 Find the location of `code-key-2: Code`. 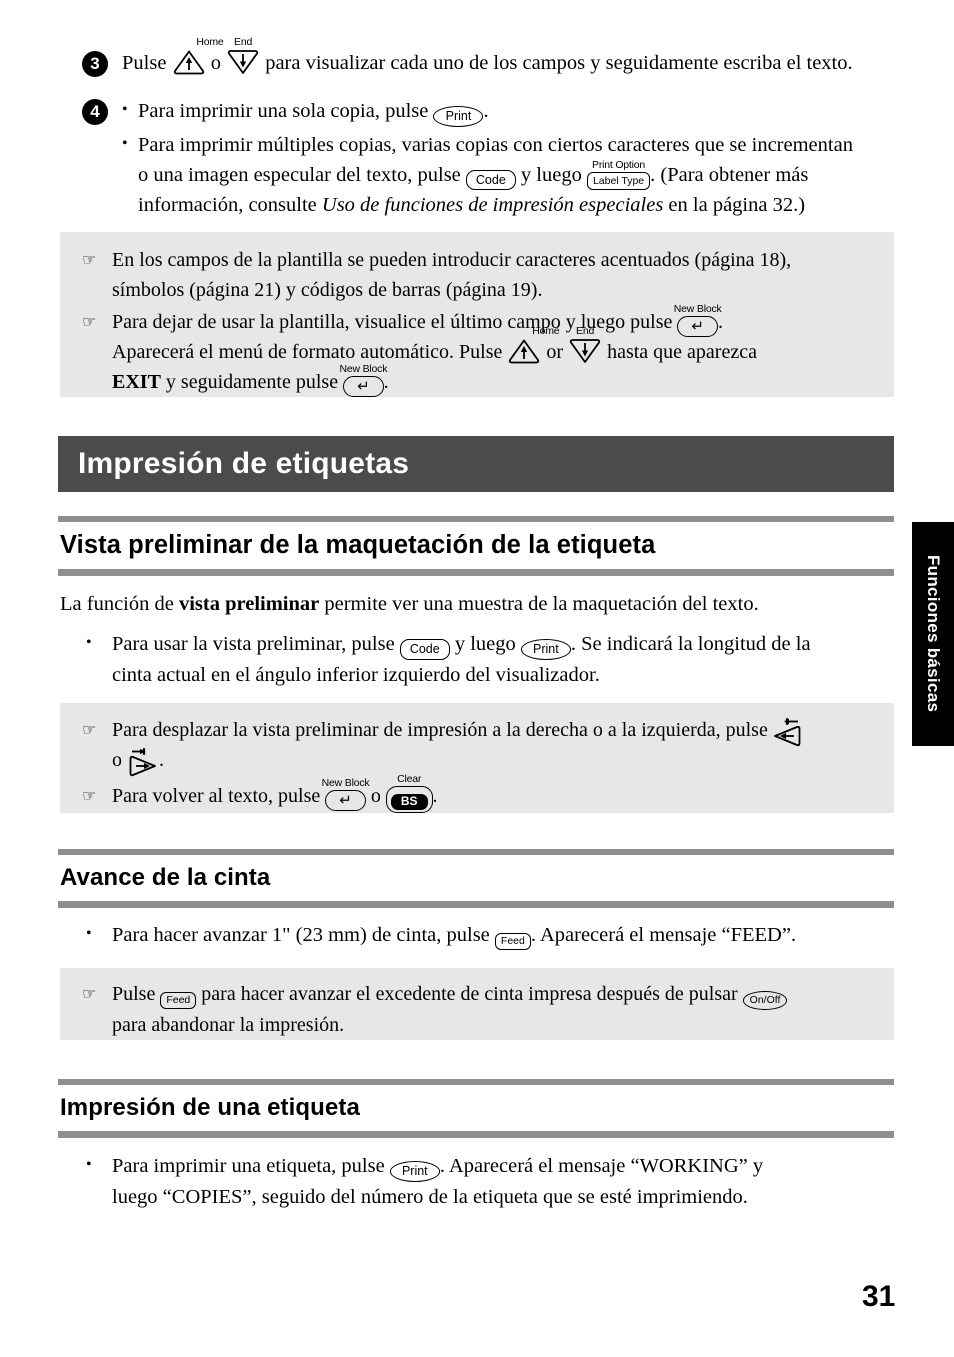

code-key-2: Code is located at coordinates (424, 649).